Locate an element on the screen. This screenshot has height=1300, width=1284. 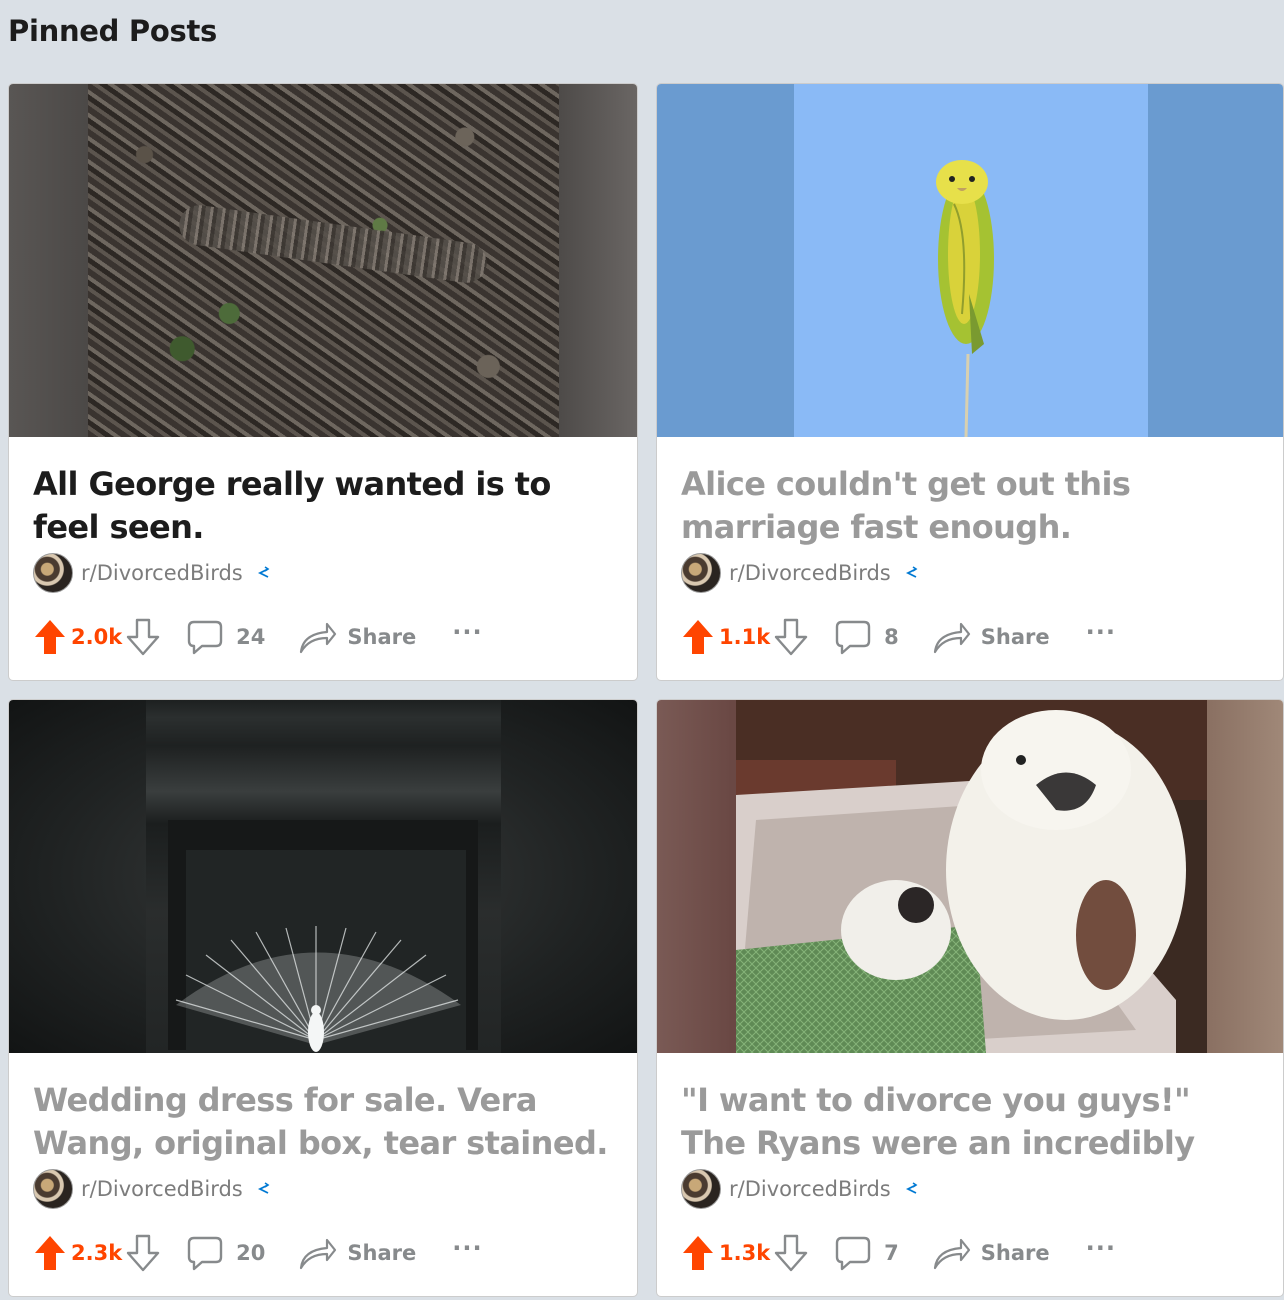
comment-count: 20 is located at coordinates (251, 1253).